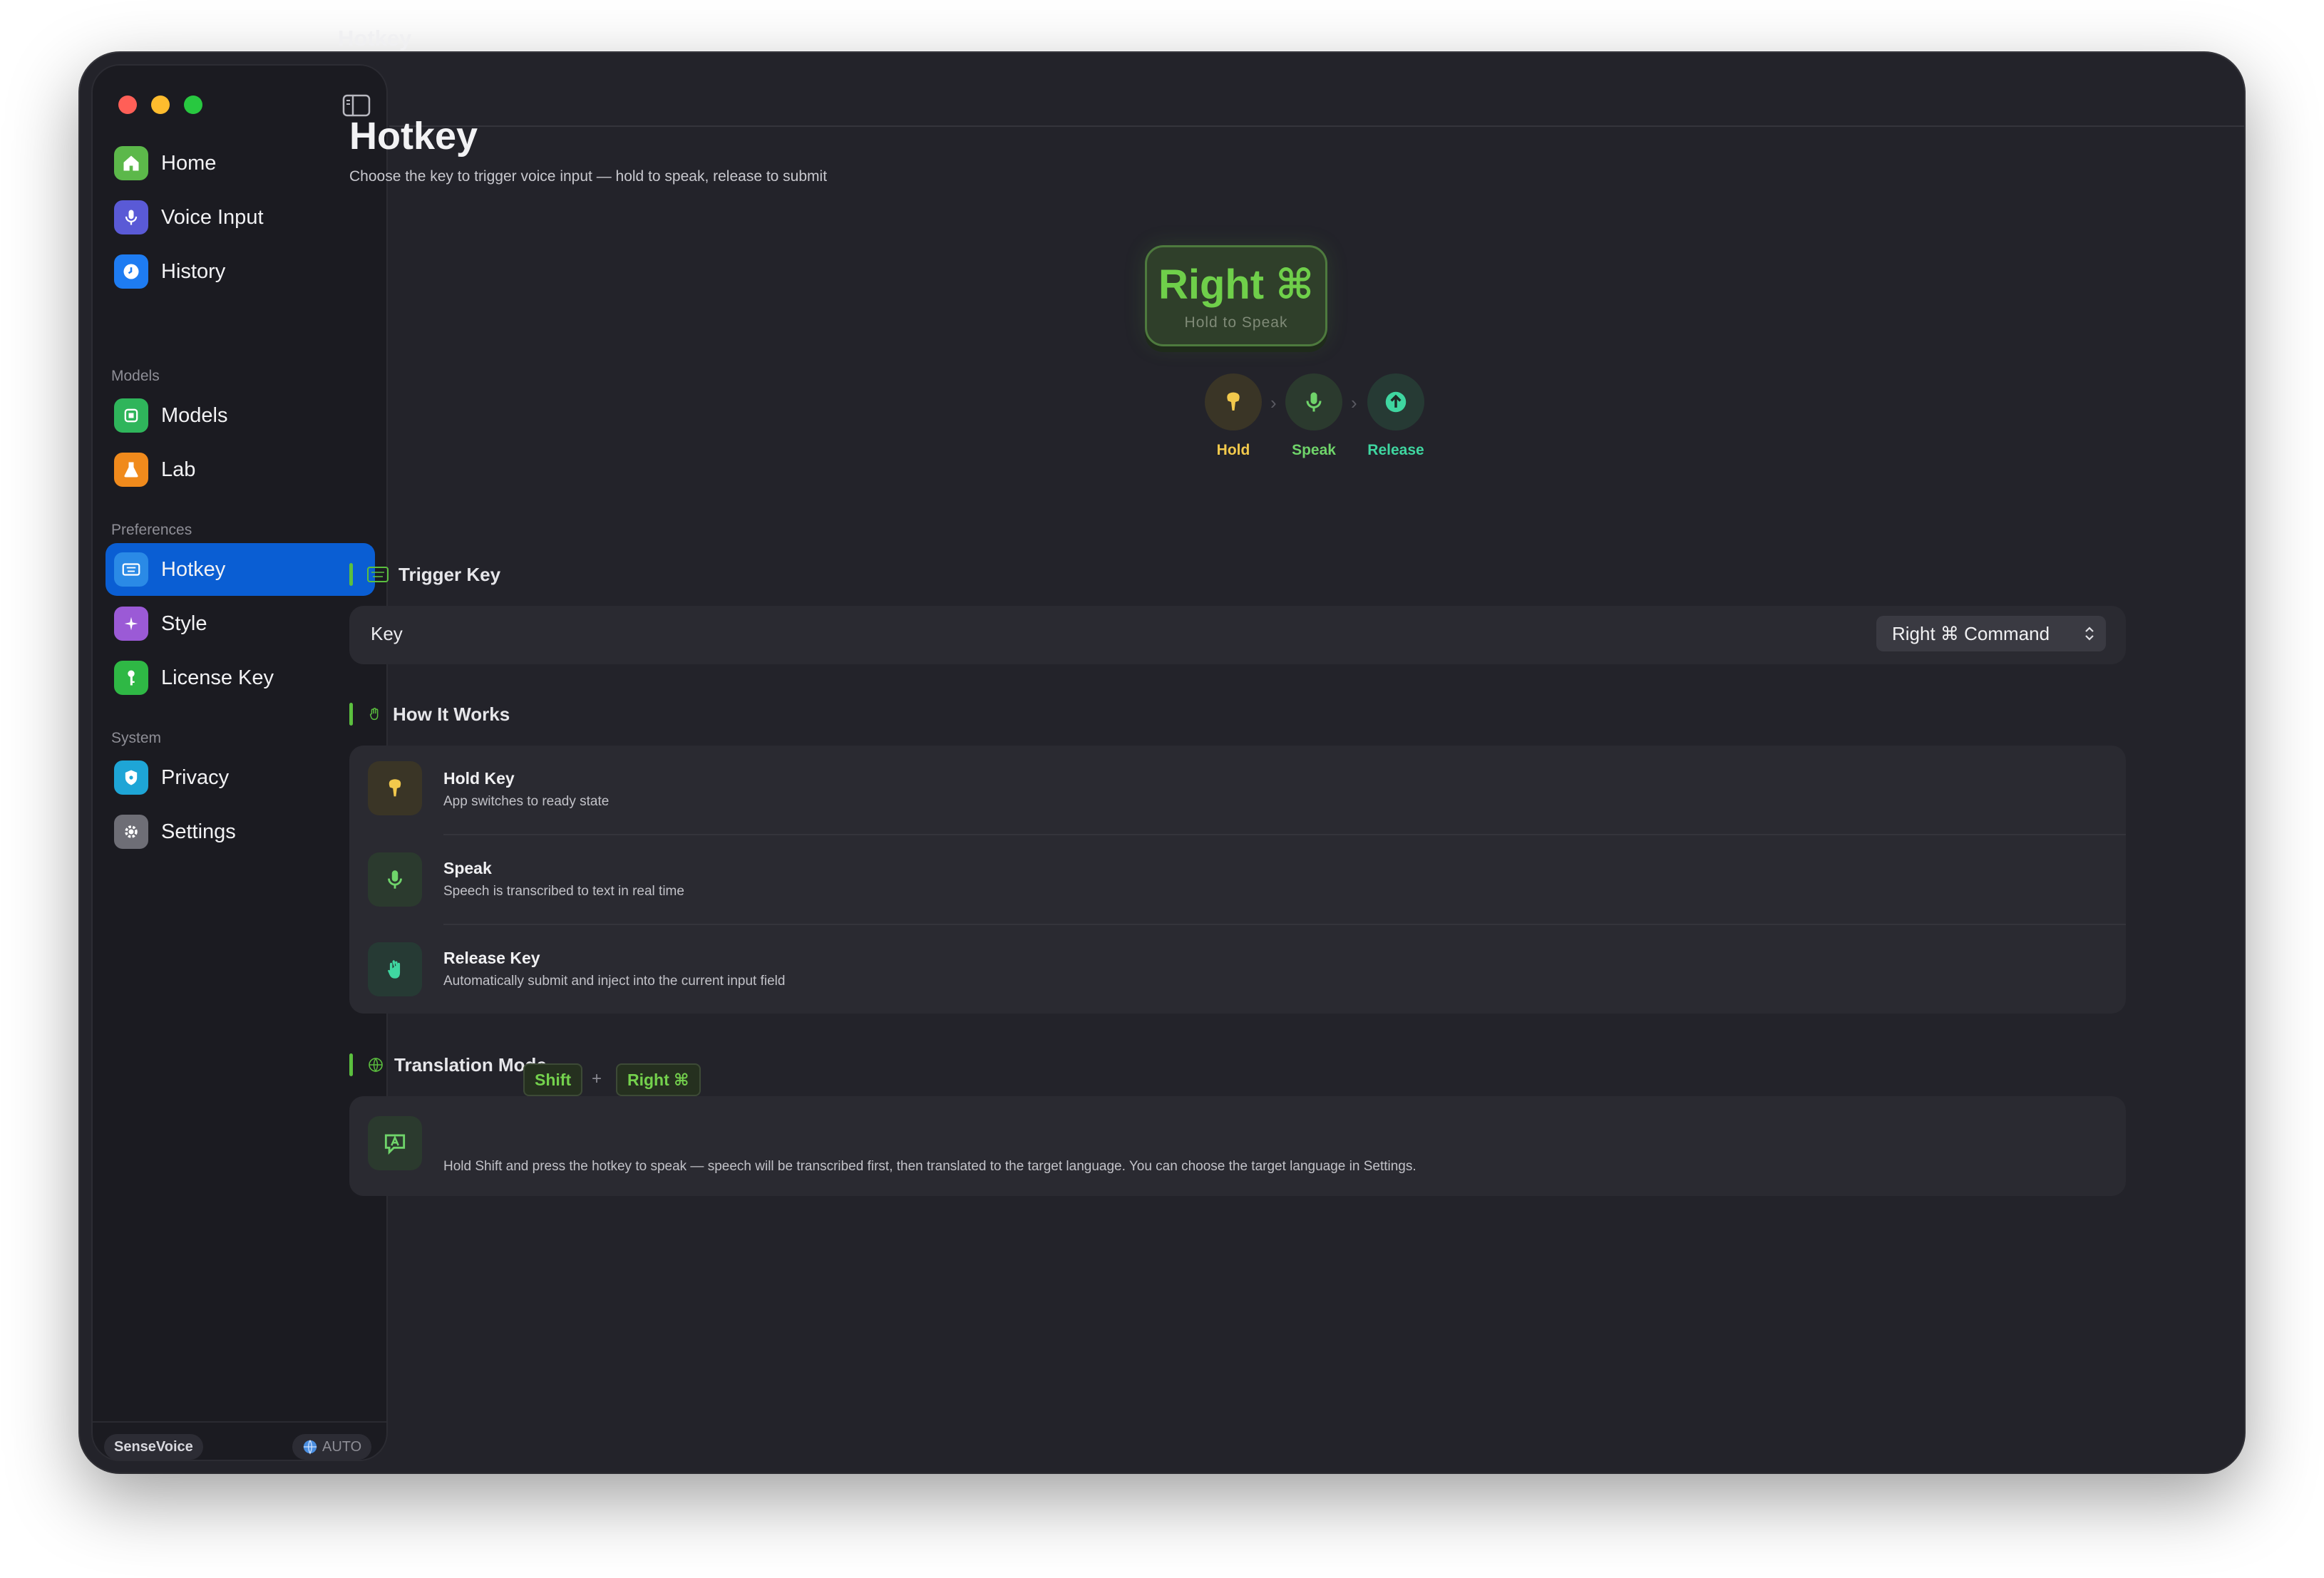 This screenshot has height=1578, width=2324. I want to click on sidebar-item-label: History, so click(194, 271).